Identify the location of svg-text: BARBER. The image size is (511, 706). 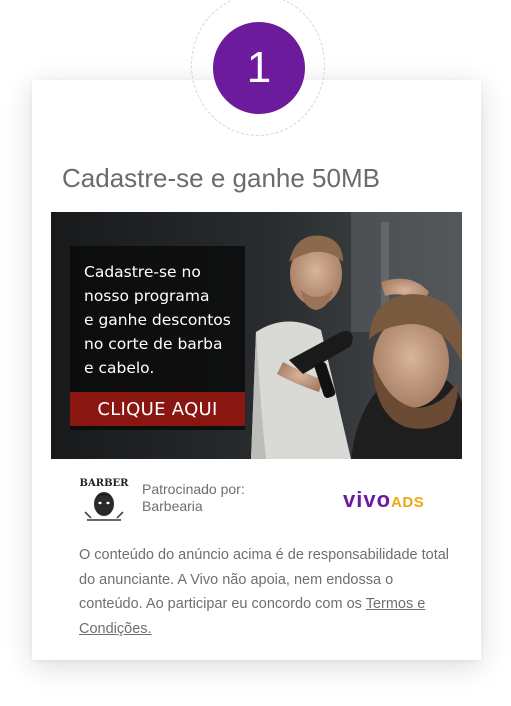
(104, 483).